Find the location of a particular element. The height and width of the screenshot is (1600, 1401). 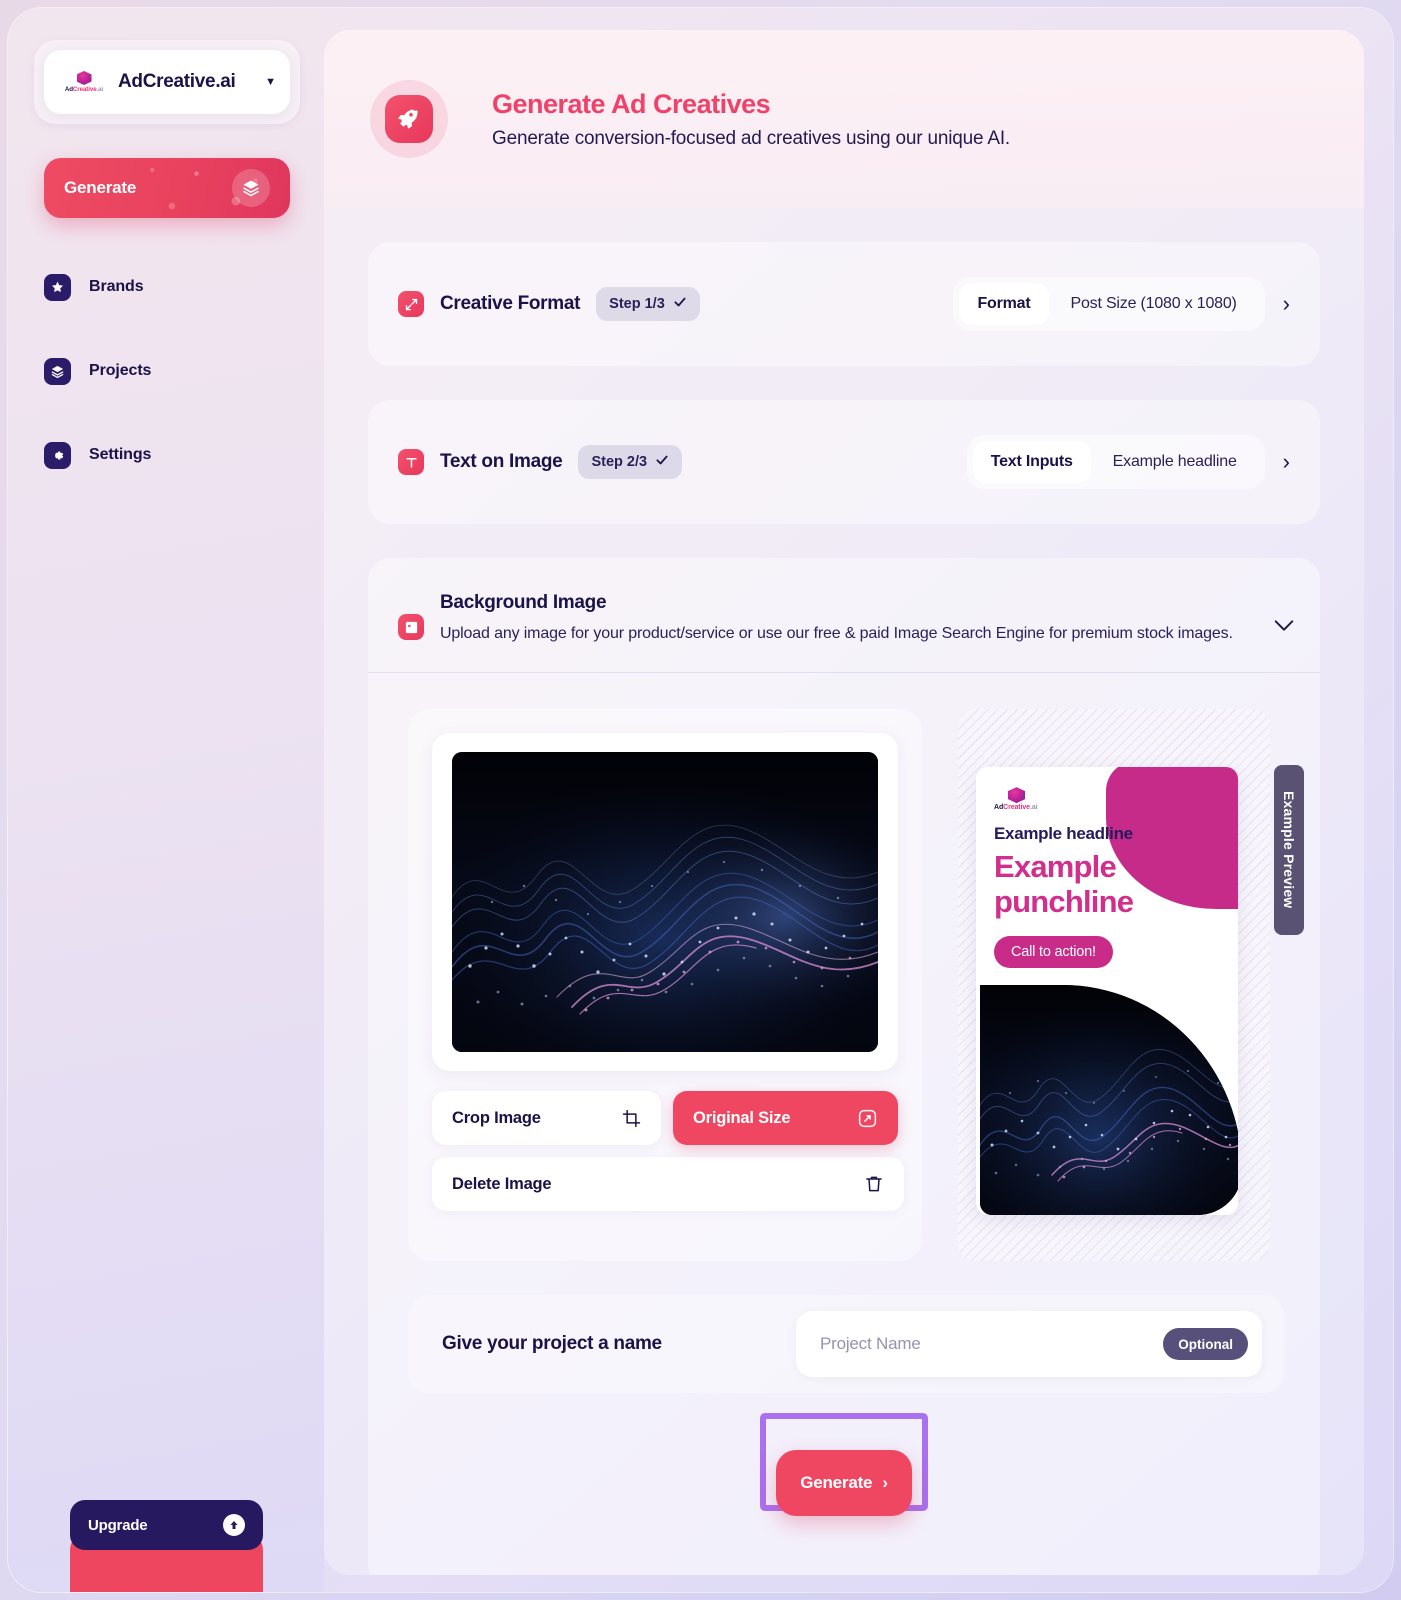

generate-button-label: Generate is located at coordinates (836, 1483).